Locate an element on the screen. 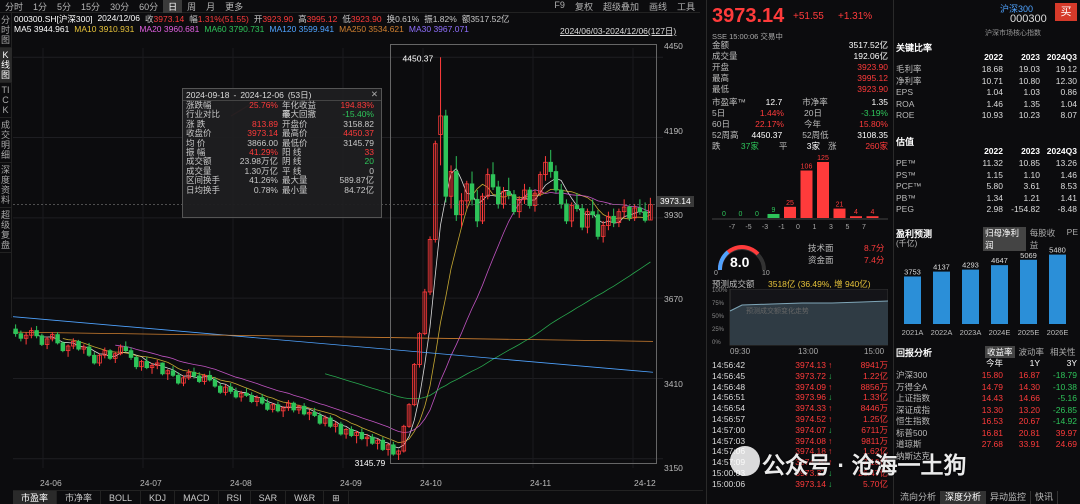  tick-direction: ↑ is located at coordinates (830, 418).